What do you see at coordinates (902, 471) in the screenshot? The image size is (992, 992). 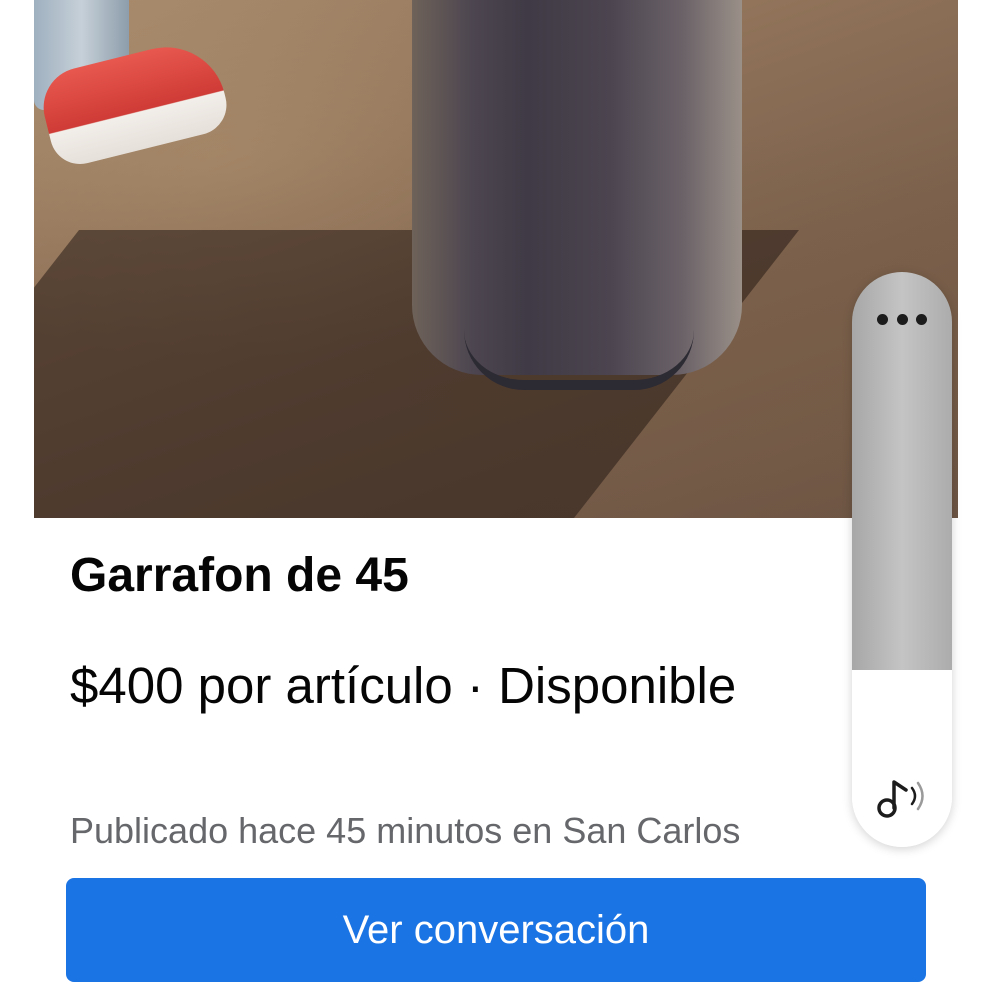 I see `edge-panel-handle` at bounding box center [902, 471].